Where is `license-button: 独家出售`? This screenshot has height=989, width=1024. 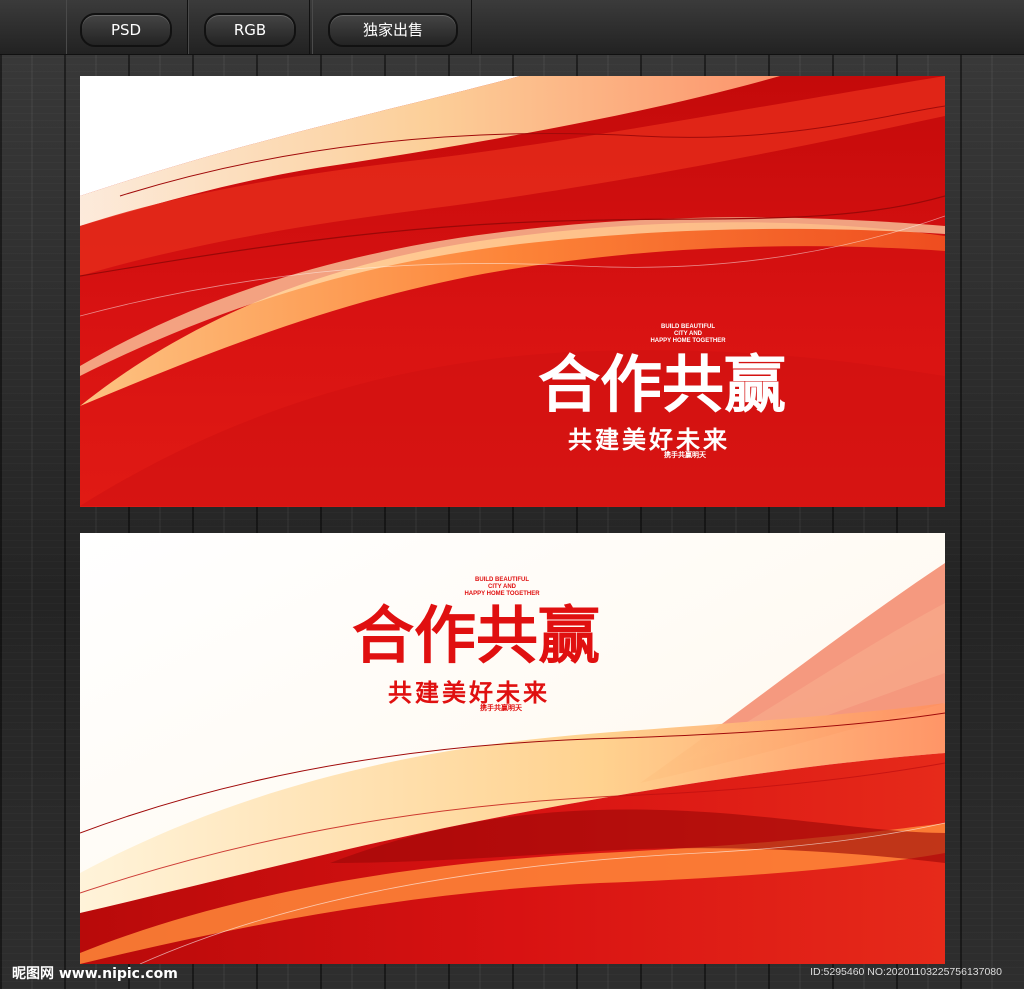
license-button: 独家出售 is located at coordinates (393, 30).